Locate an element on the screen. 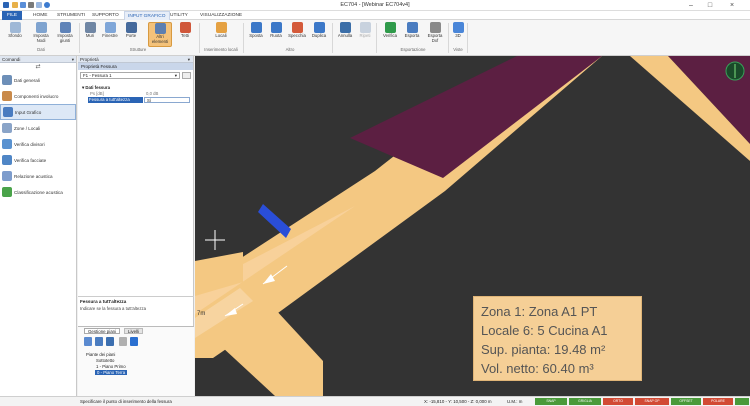  annulla-button: Annulla is located at coordinates (345, 30).